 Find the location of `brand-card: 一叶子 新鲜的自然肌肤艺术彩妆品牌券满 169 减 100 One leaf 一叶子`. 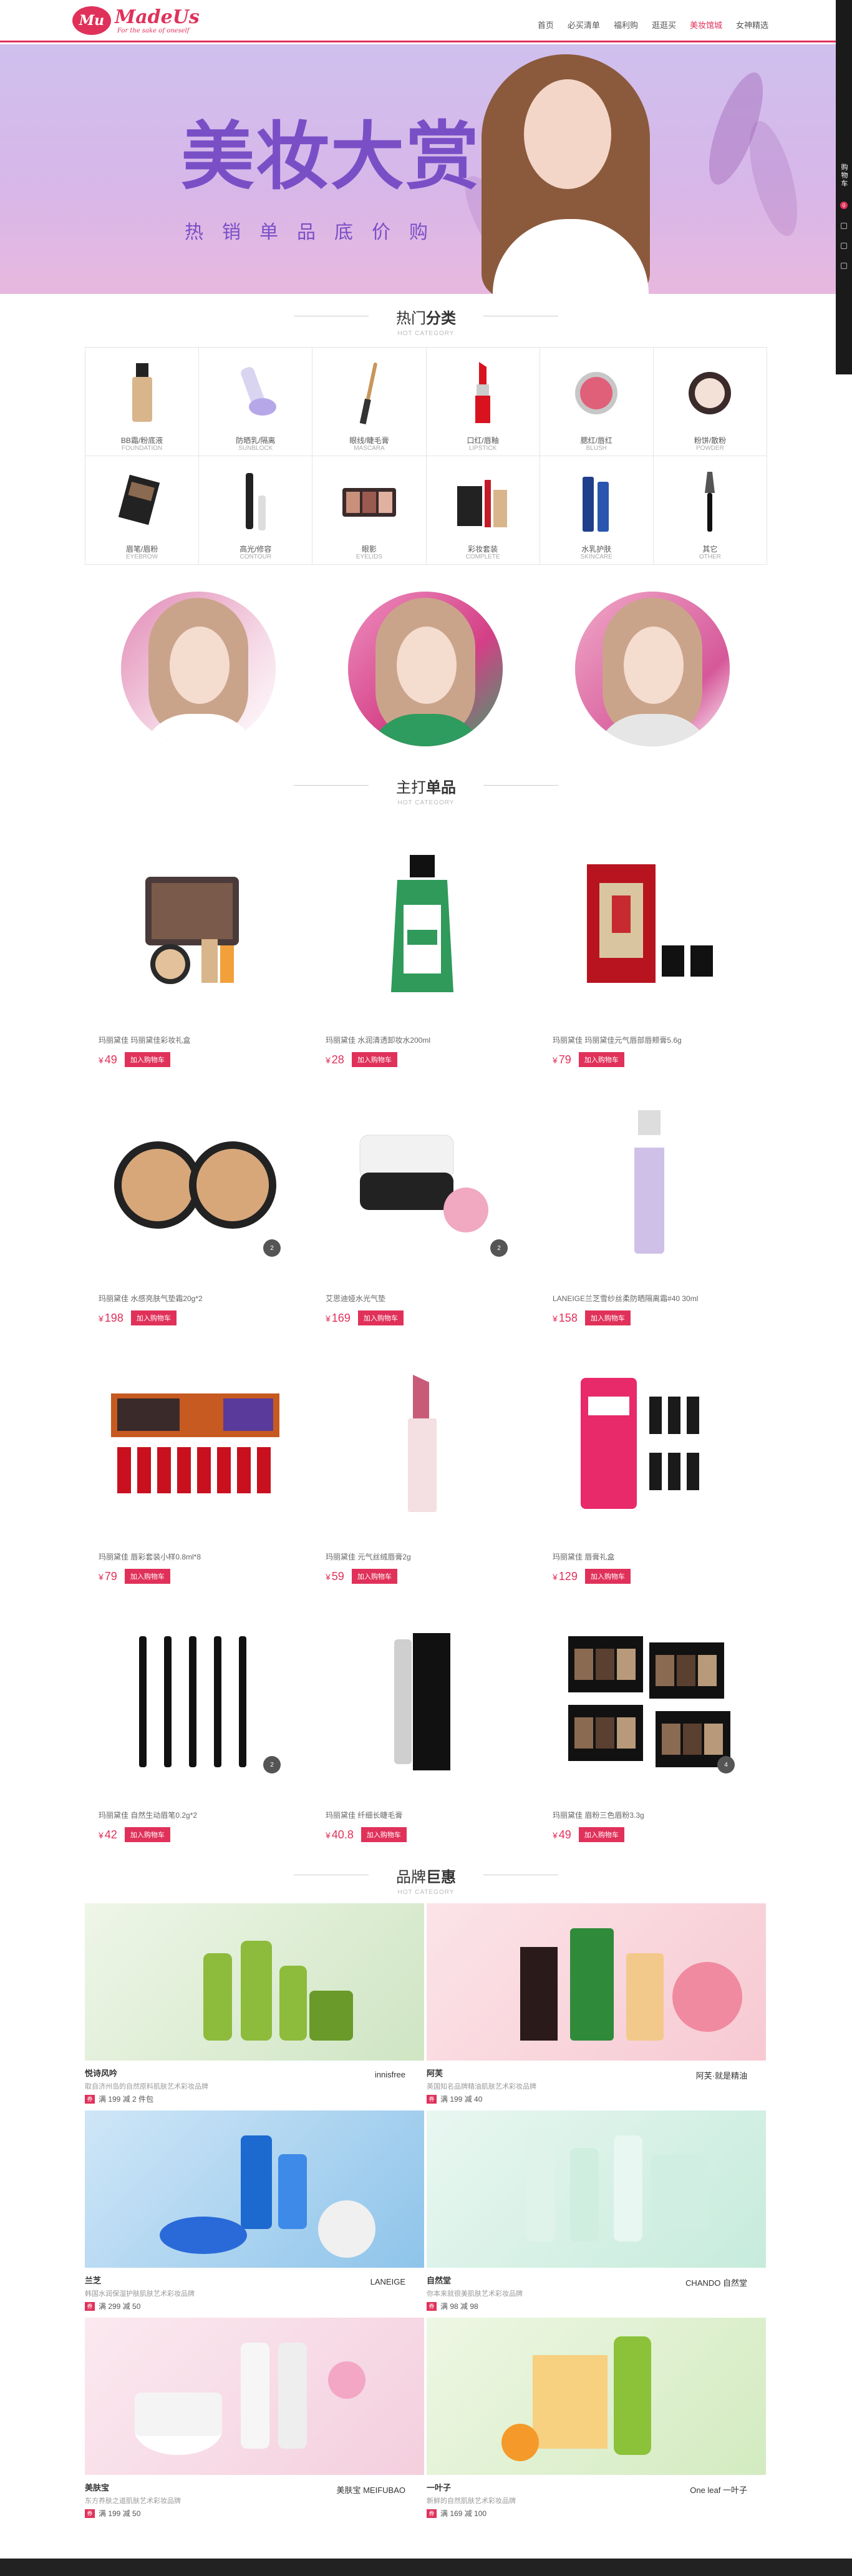

brand-card: 一叶子 新鲜的自然肌肤艺术彩妆品牌券满 169 减 100 One leaf 一叶子 is located at coordinates (596, 2419).